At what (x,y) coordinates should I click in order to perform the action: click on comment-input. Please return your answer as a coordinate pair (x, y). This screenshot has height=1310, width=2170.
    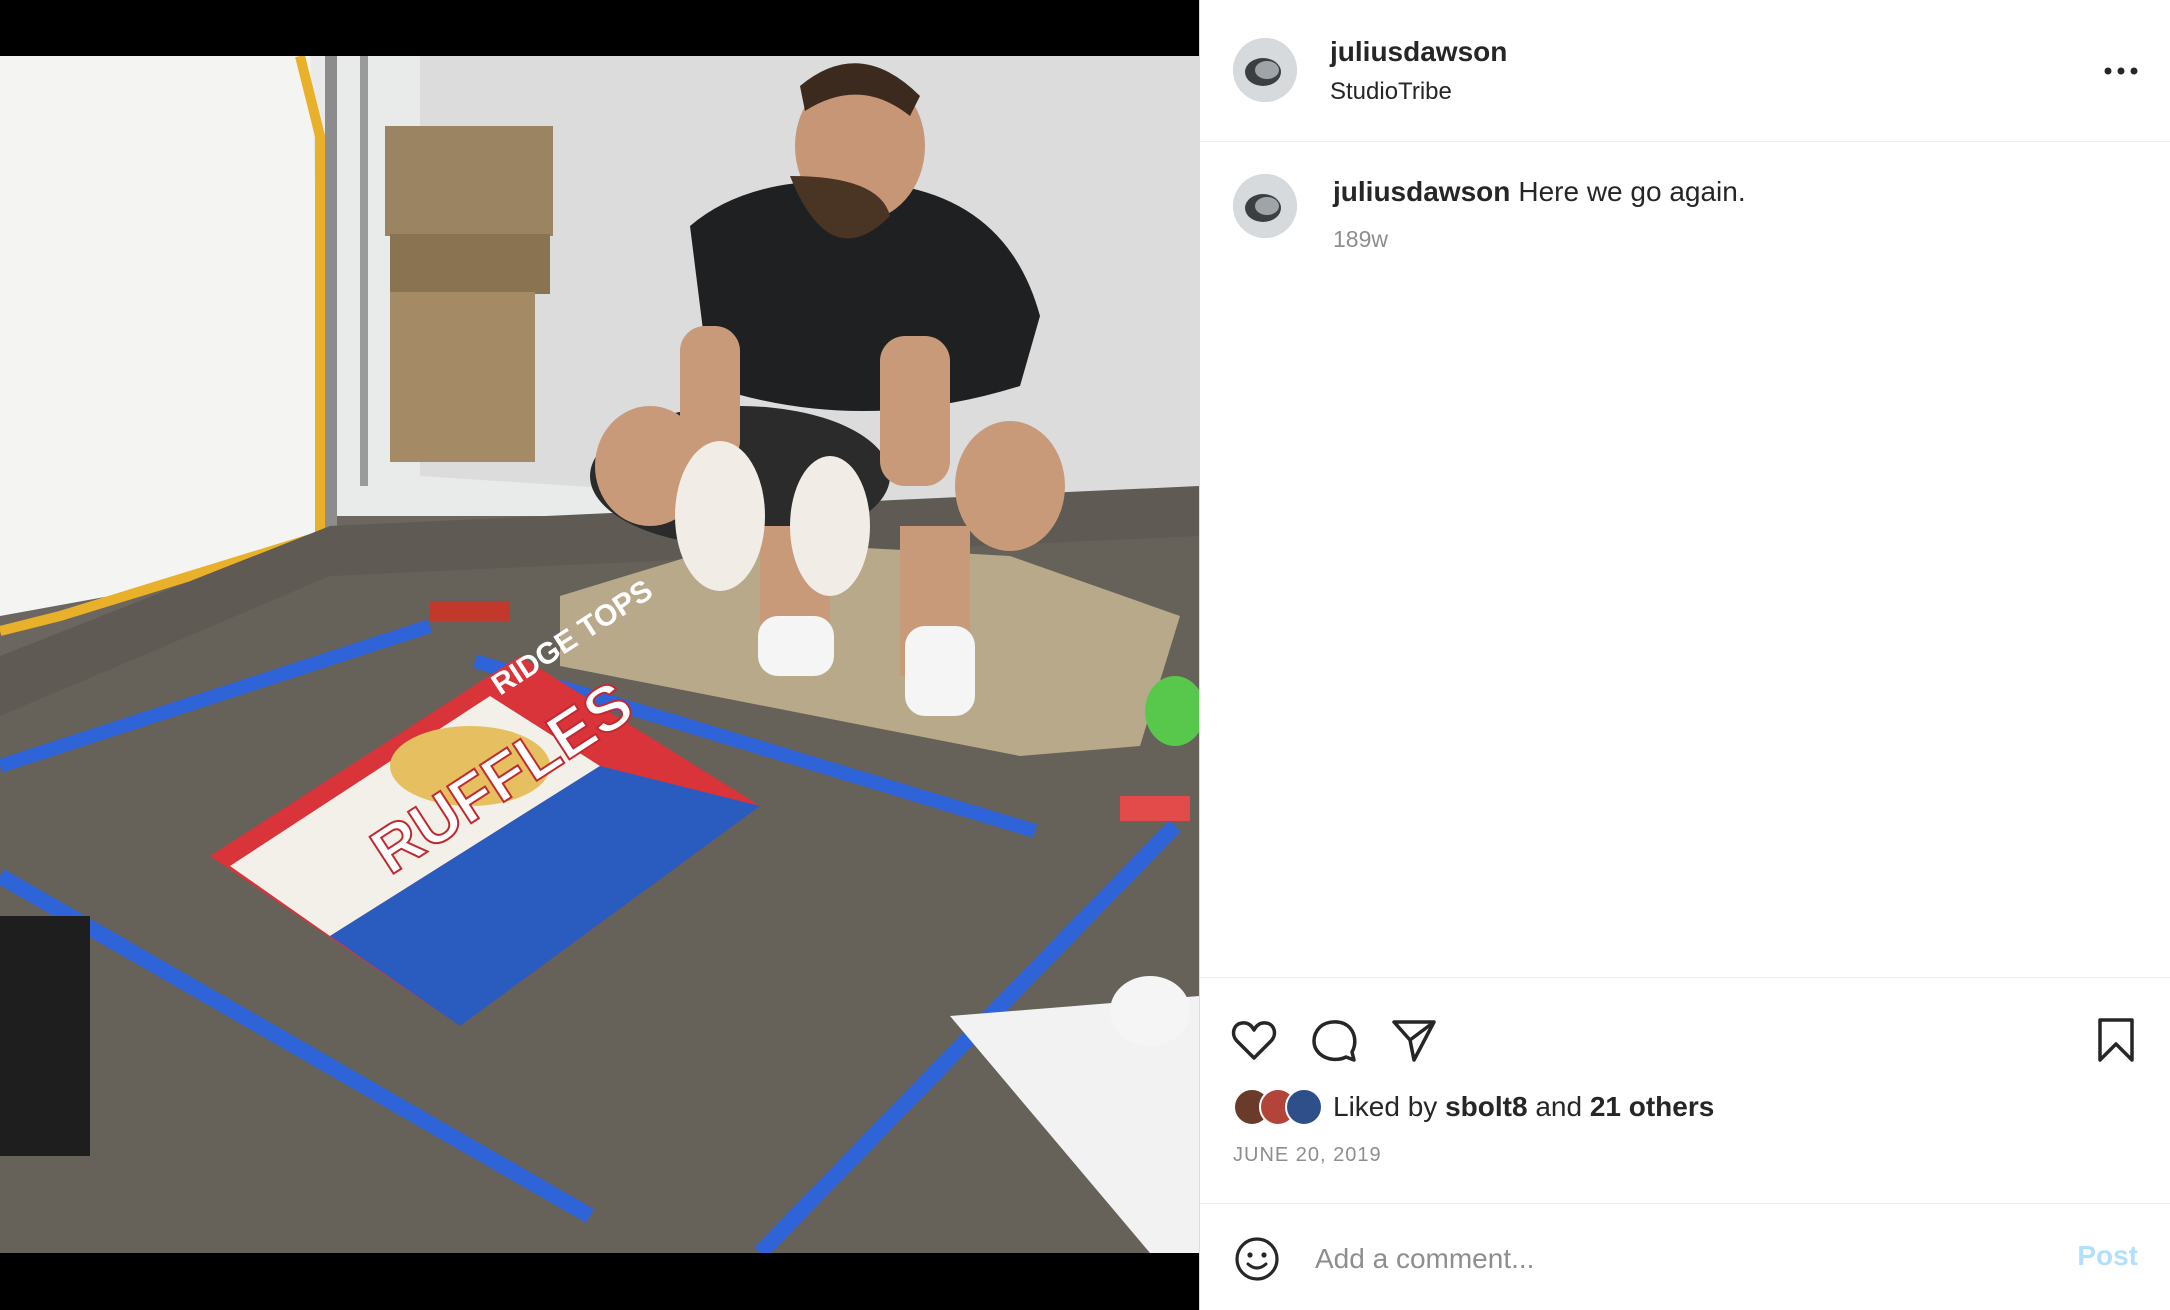
    Looking at the image, I should click on (1645, 1259).